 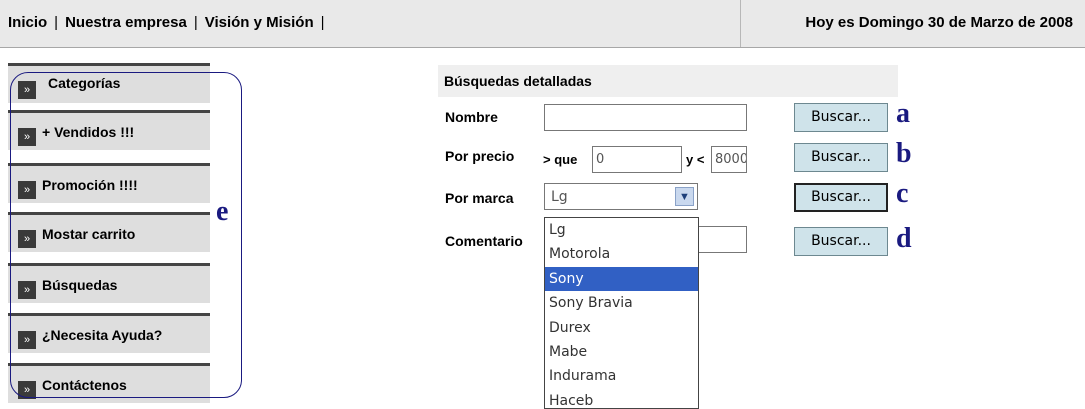 I want to click on annotation-label-c: c, so click(x=902, y=193).